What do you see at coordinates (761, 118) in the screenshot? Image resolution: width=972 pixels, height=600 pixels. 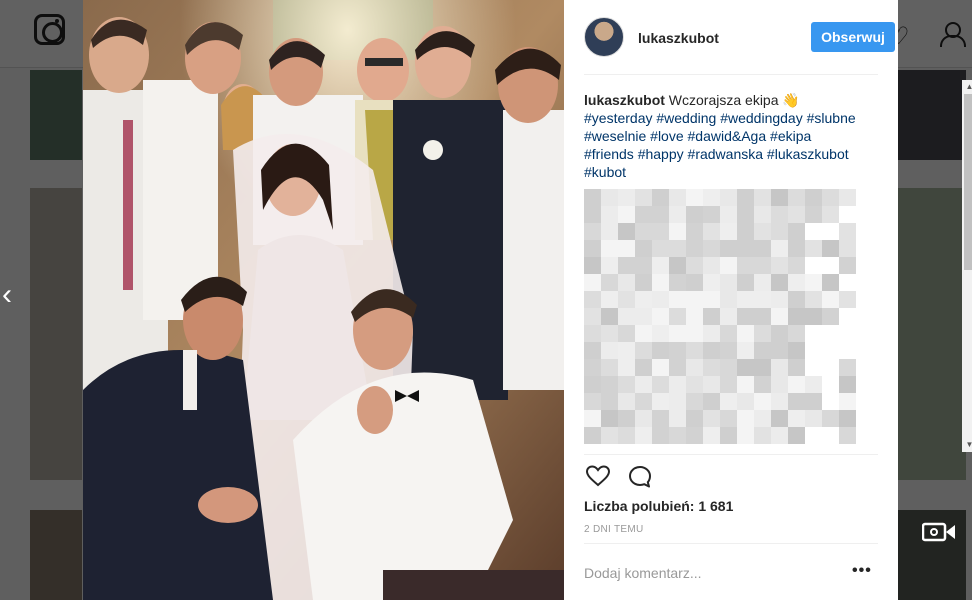 I see `hashtag-link: #weddingday` at bounding box center [761, 118].